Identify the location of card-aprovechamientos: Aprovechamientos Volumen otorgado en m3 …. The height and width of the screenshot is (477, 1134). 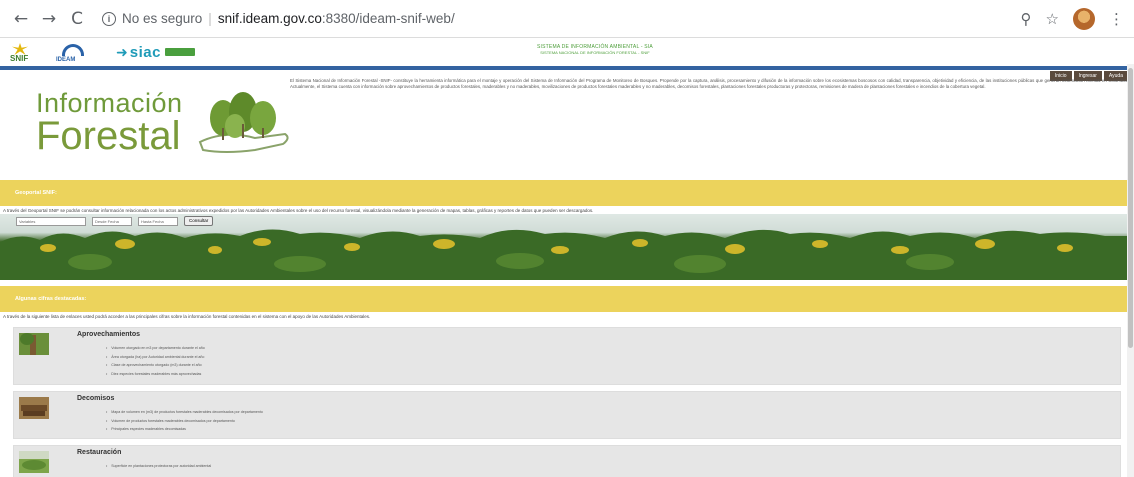
(567, 356).